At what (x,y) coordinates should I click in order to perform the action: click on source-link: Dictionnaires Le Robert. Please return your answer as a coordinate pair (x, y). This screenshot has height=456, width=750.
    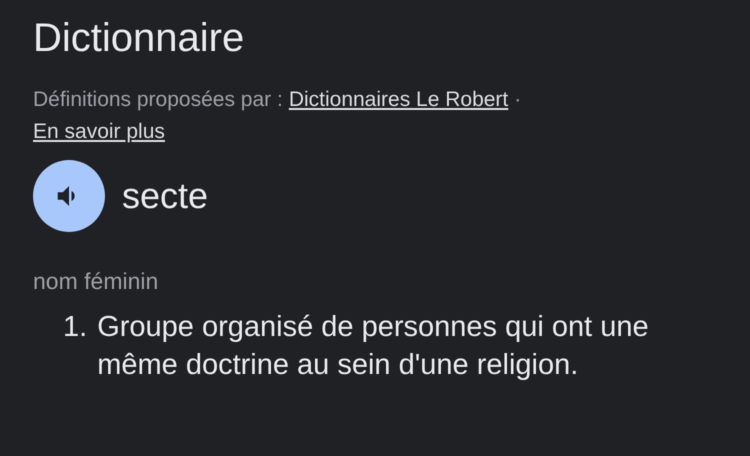
    Looking at the image, I should click on (398, 100).